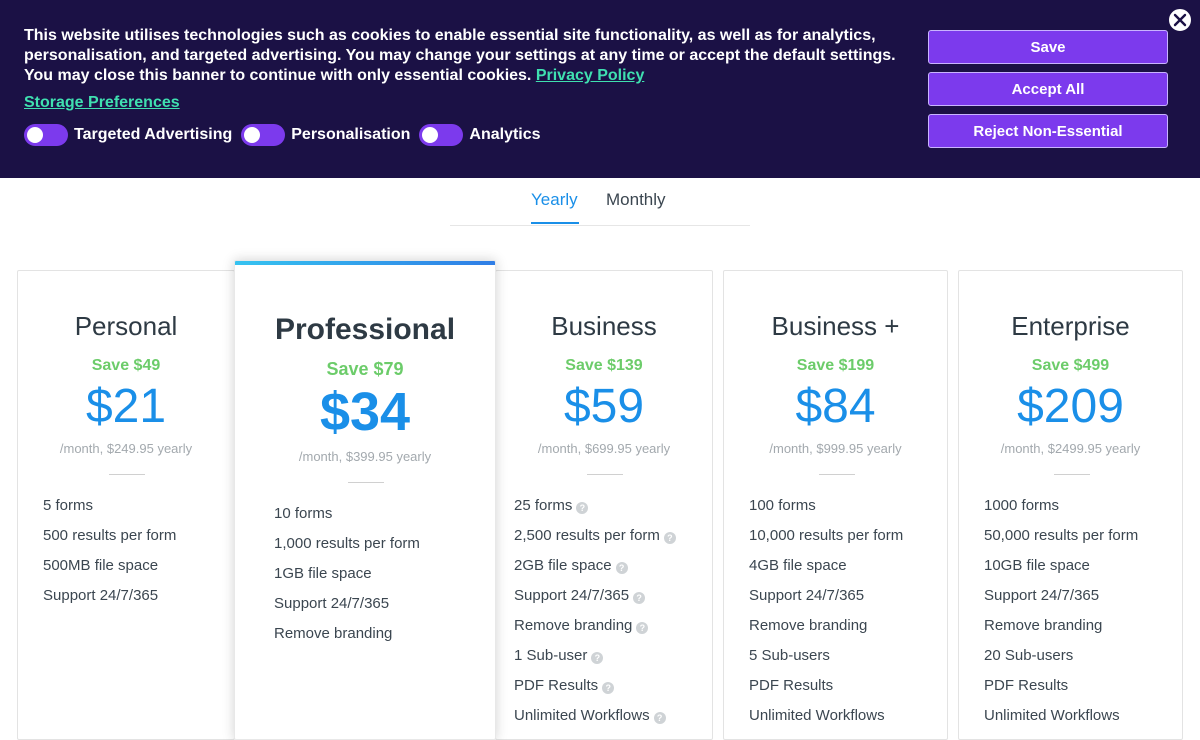 The image size is (1200, 740). What do you see at coordinates (365, 329) in the screenshot?
I see `plan-name: Professional` at bounding box center [365, 329].